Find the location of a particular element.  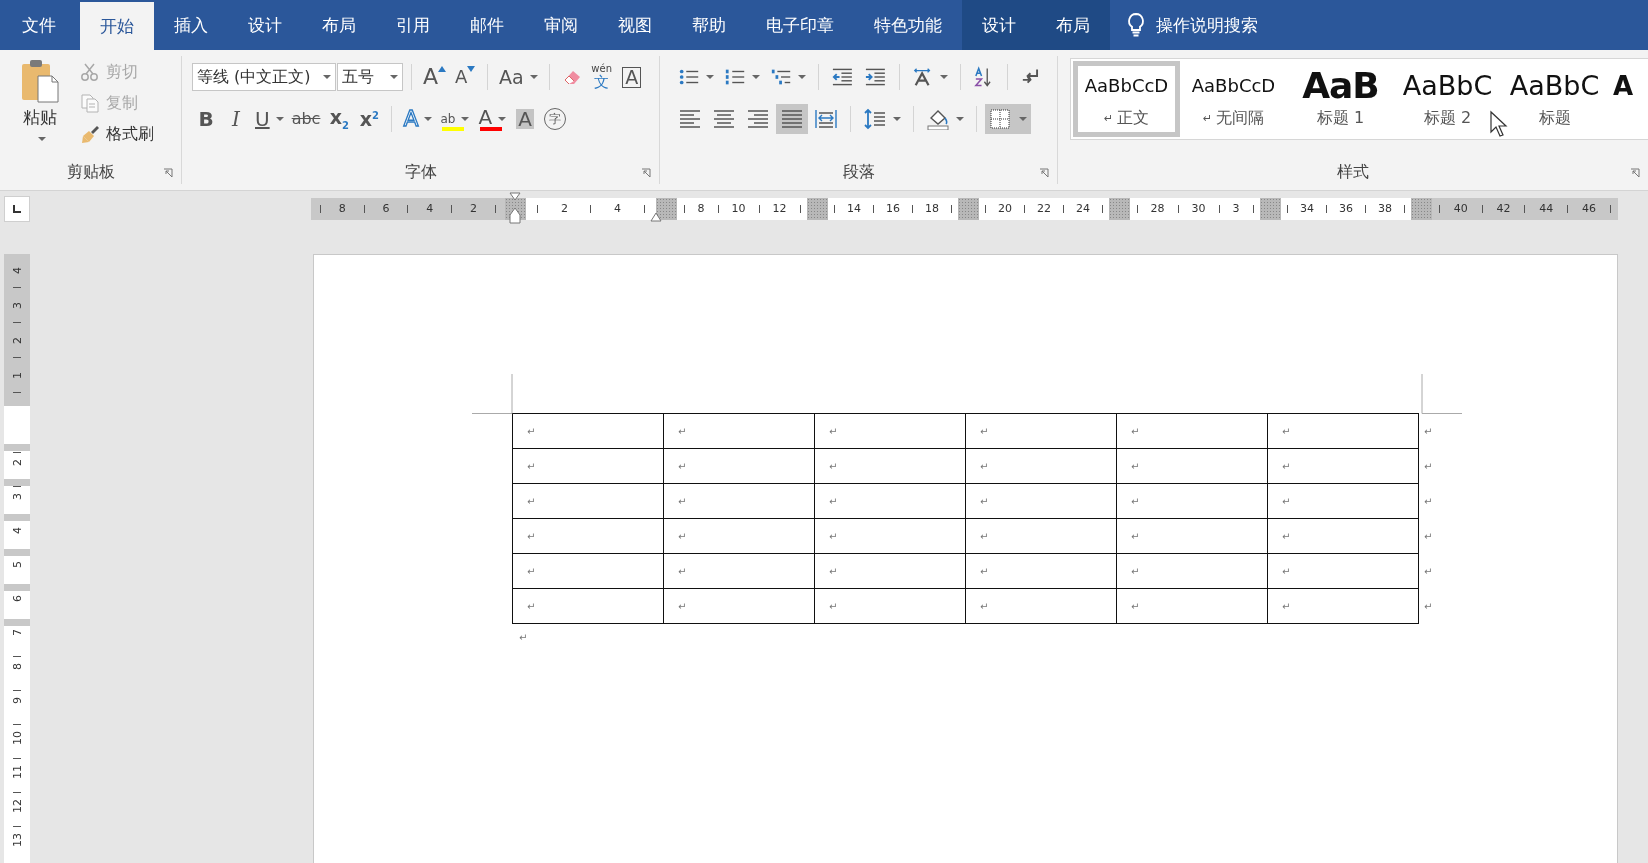

grow-font-button: A is located at coordinates (435, 77).